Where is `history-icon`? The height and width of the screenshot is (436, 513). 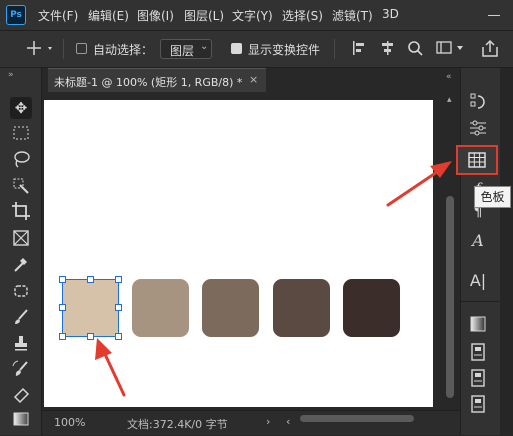
history-icon is located at coordinates (478, 101).